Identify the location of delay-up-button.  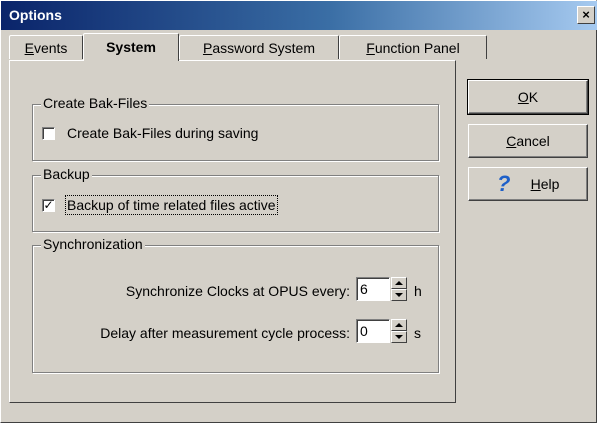
(399, 325).